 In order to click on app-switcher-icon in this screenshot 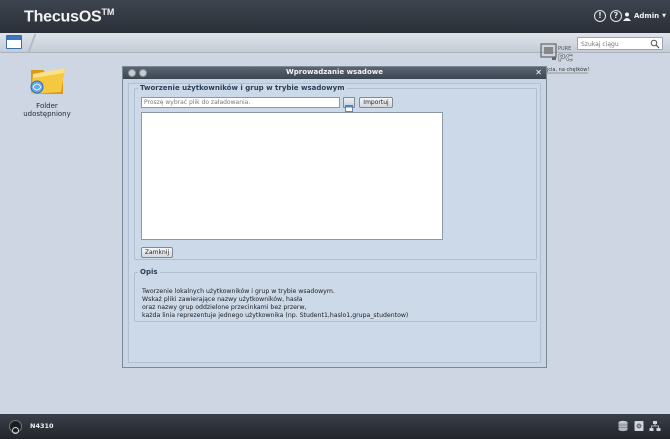, I will do `click(14, 42)`.